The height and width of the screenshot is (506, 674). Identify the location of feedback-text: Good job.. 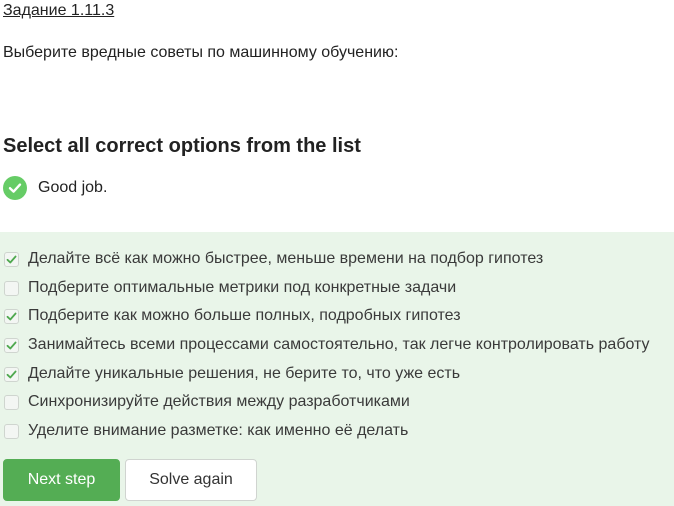
(73, 187).